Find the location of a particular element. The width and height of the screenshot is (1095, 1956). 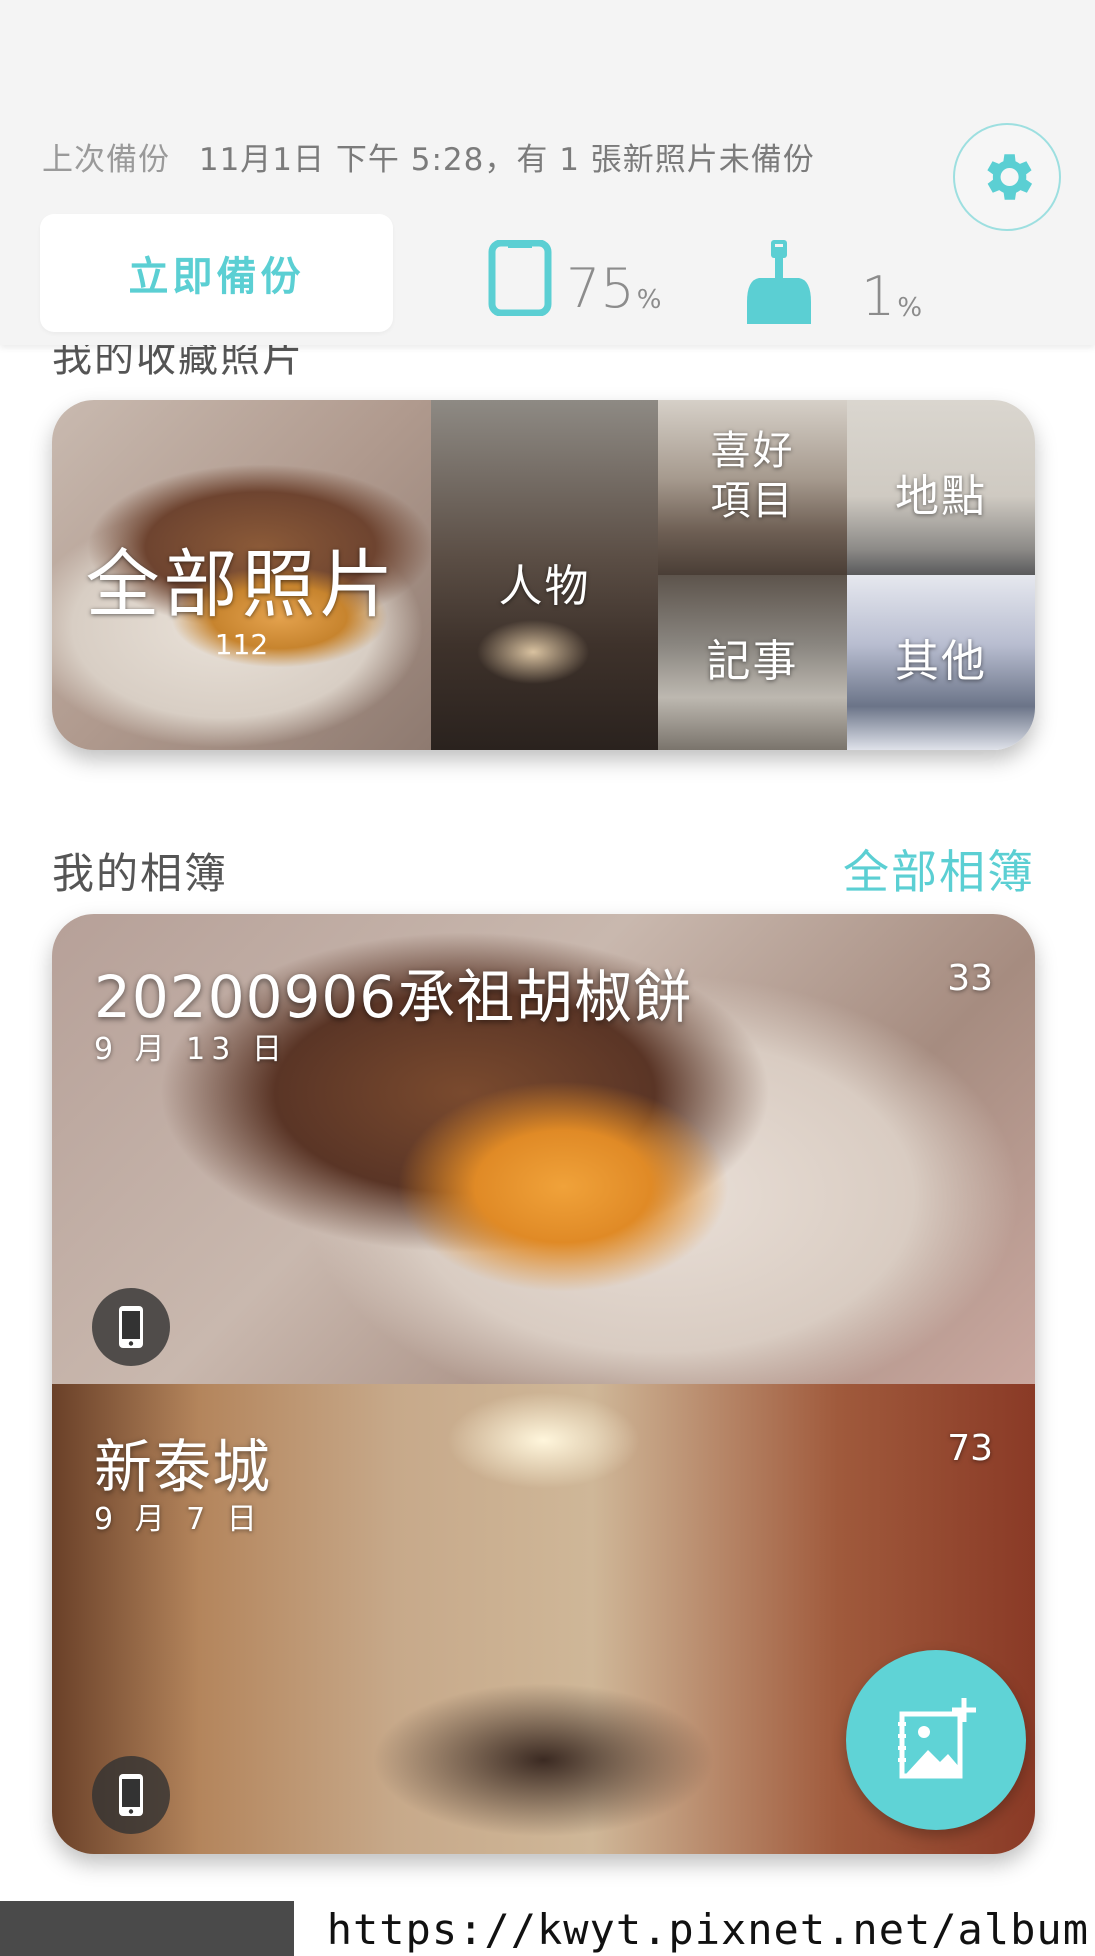

watermark-url-text: https://kwyt.pixnet.net/album is located at coordinates (707, 1929).